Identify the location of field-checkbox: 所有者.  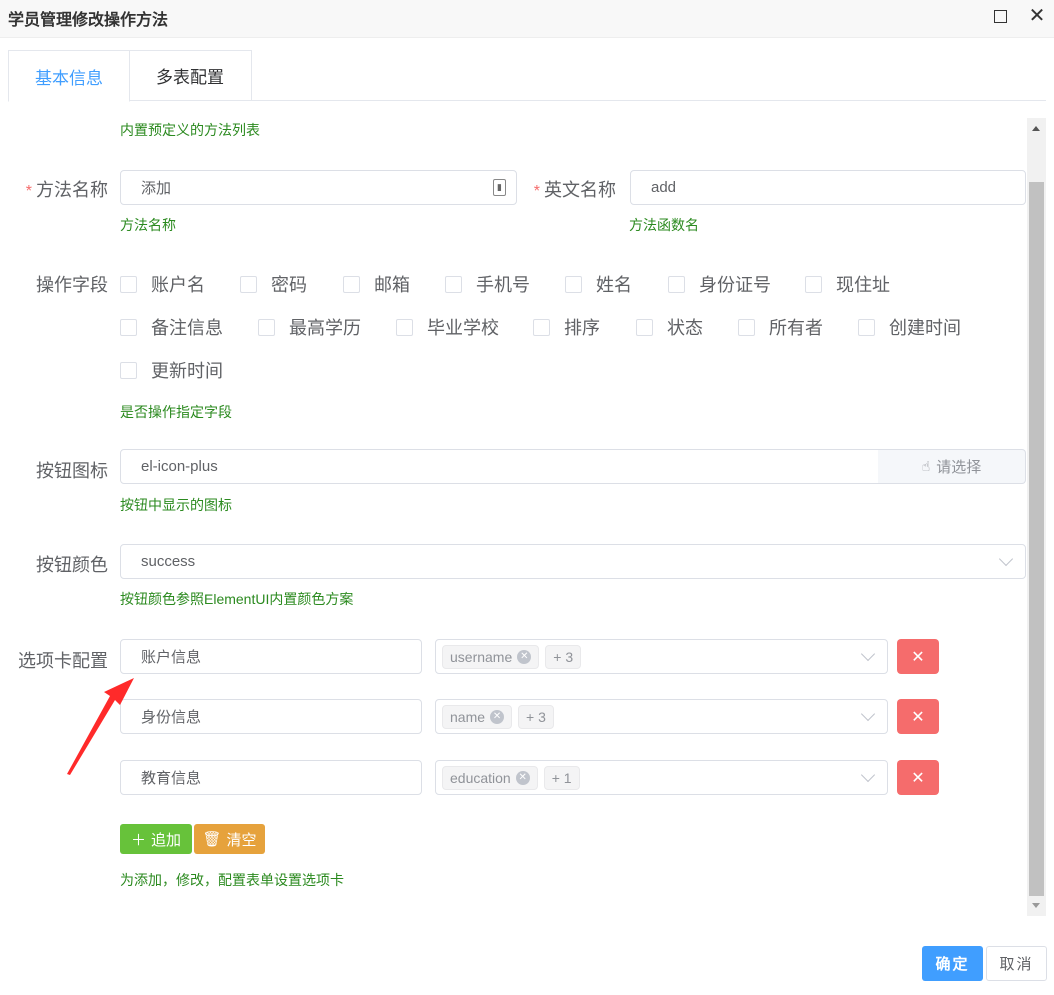
(780, 327).